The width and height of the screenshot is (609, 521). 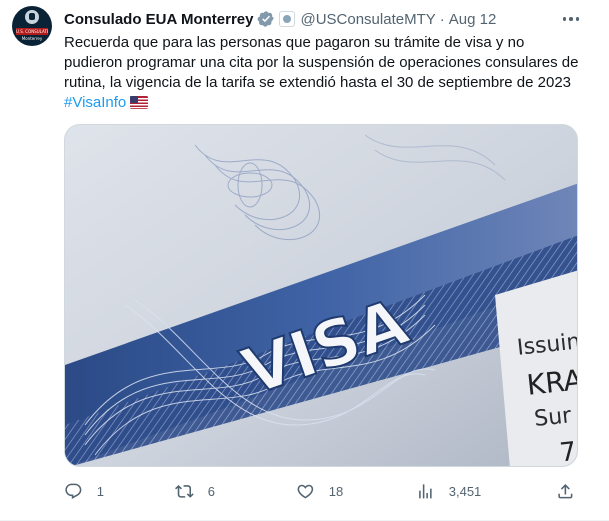 What do you see at coordinates (553, 417) in the screenshot?
I see `issuing-line-3: Sur` at bounding box center [553, 417].